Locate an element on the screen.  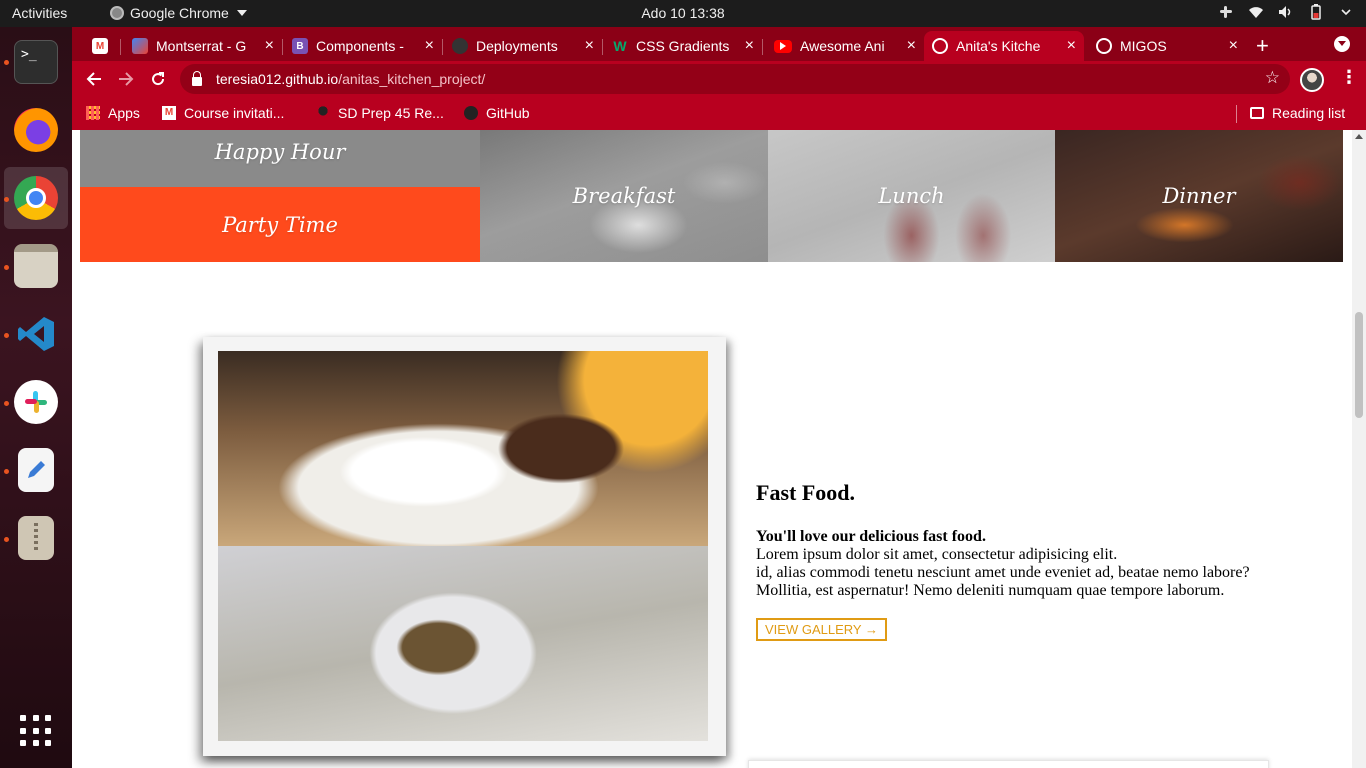
sd-prep-icon is located at coordinates (323, 113).